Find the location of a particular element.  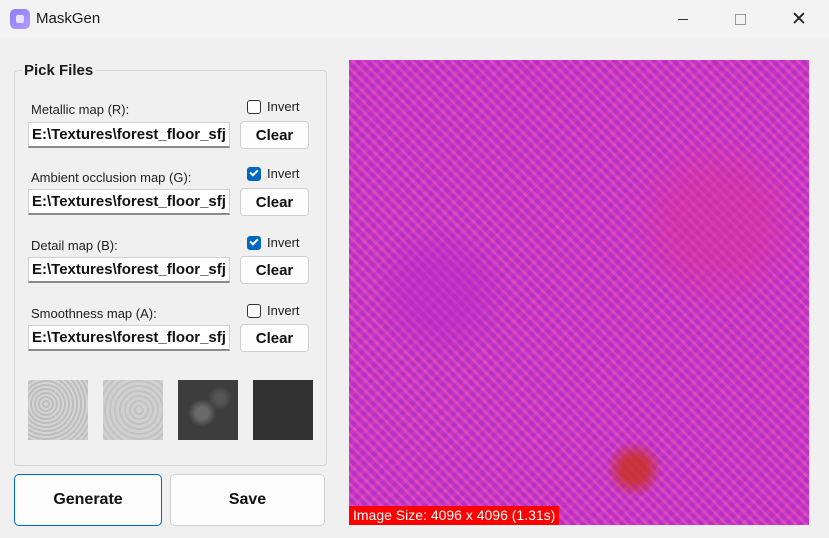

detail-invert-toggle: Invert is located at coordinates (273, 242).